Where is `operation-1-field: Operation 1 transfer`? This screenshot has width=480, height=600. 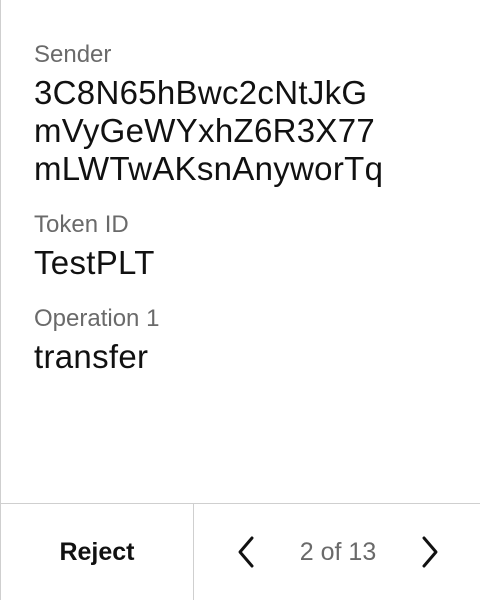 operation-1-field: Operation 1 transfer is located at coordinates (251, 340).